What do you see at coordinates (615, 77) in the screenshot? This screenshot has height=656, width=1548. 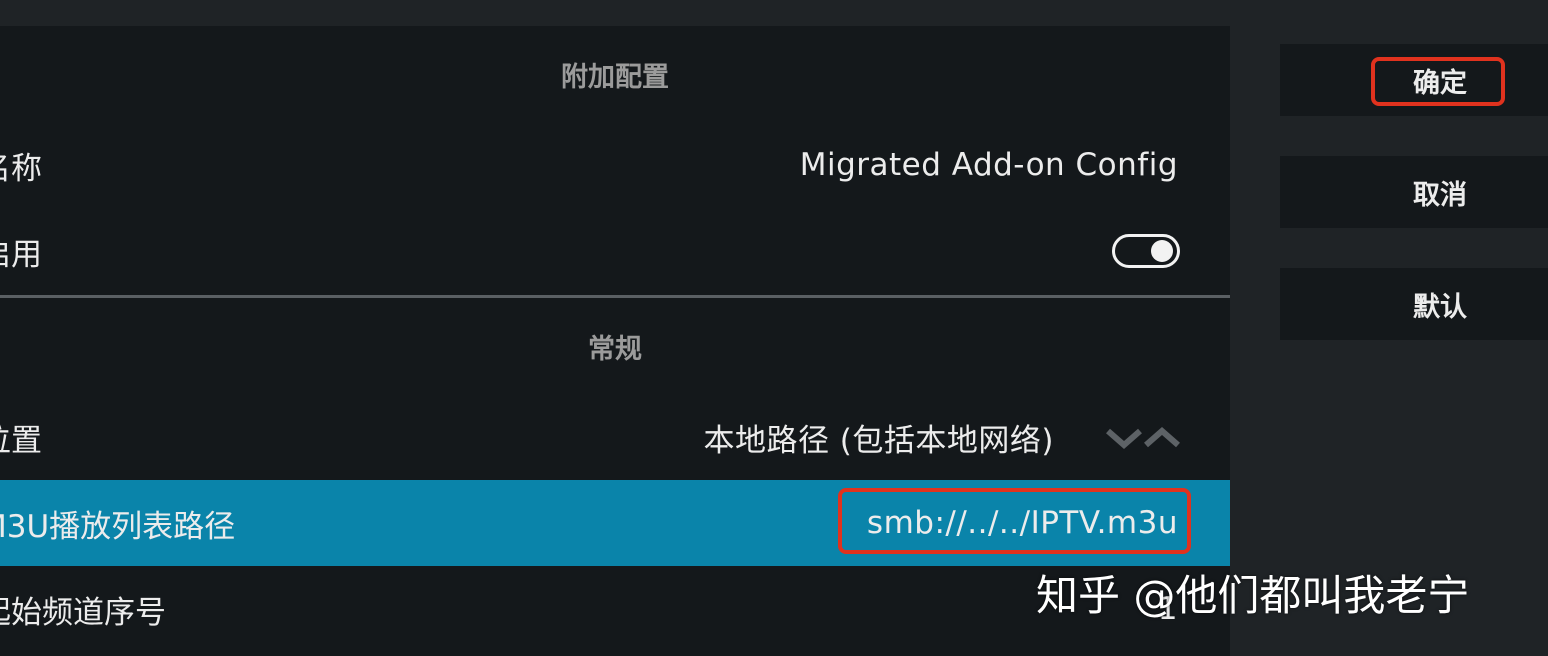 I see `section-header-addon-config: 附加配置` at bounding box center [615, 77].